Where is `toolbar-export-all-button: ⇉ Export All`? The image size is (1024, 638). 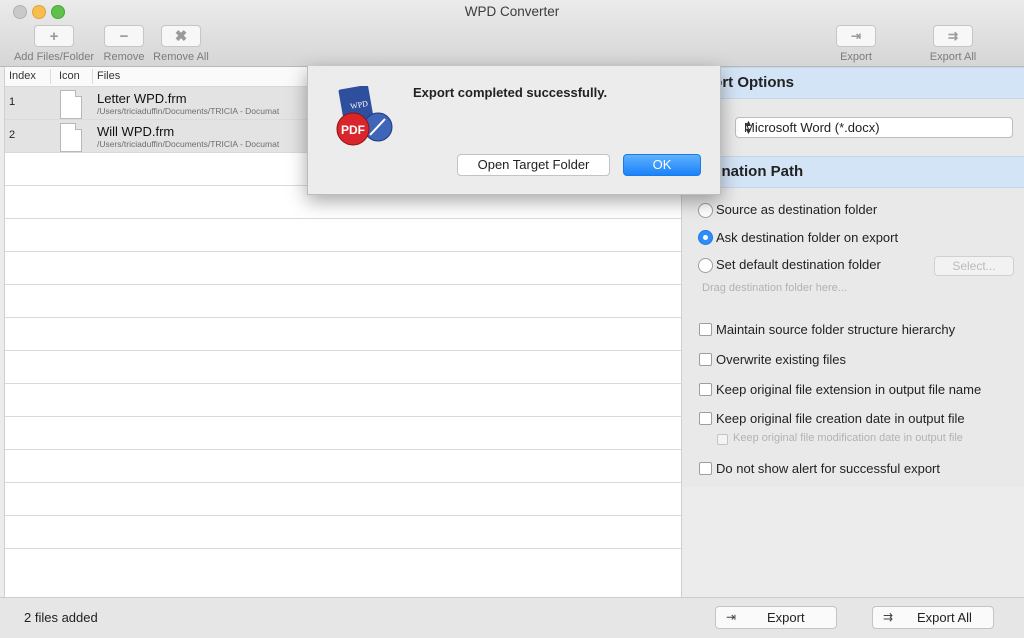
toolbar-export-all-button: ⇉ Export All is located at coordinates (953, 44).